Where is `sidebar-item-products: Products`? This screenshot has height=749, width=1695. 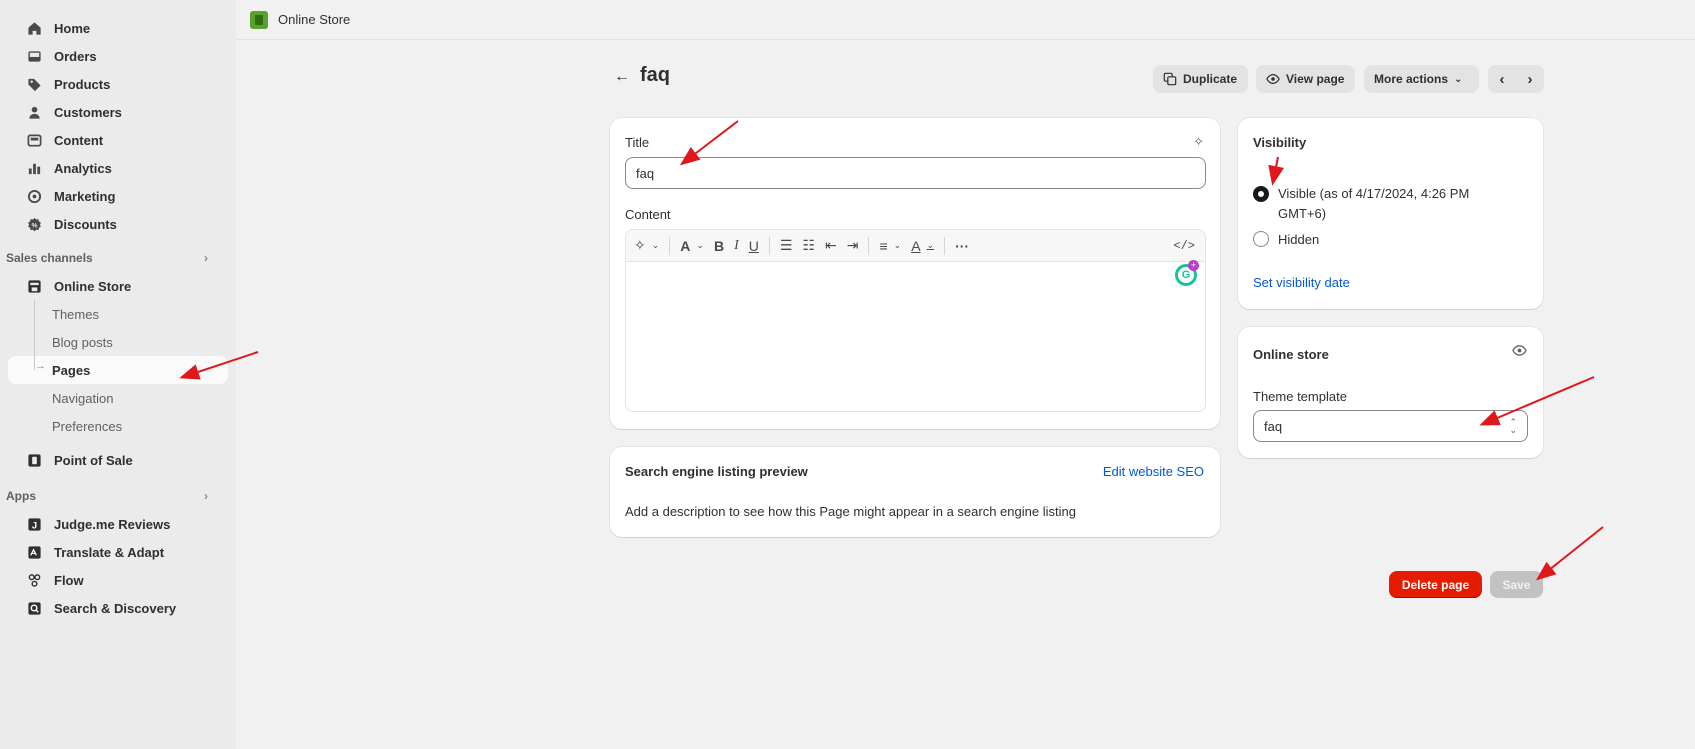
sidebar-item-products: Products is located at coordinates (118, 84).